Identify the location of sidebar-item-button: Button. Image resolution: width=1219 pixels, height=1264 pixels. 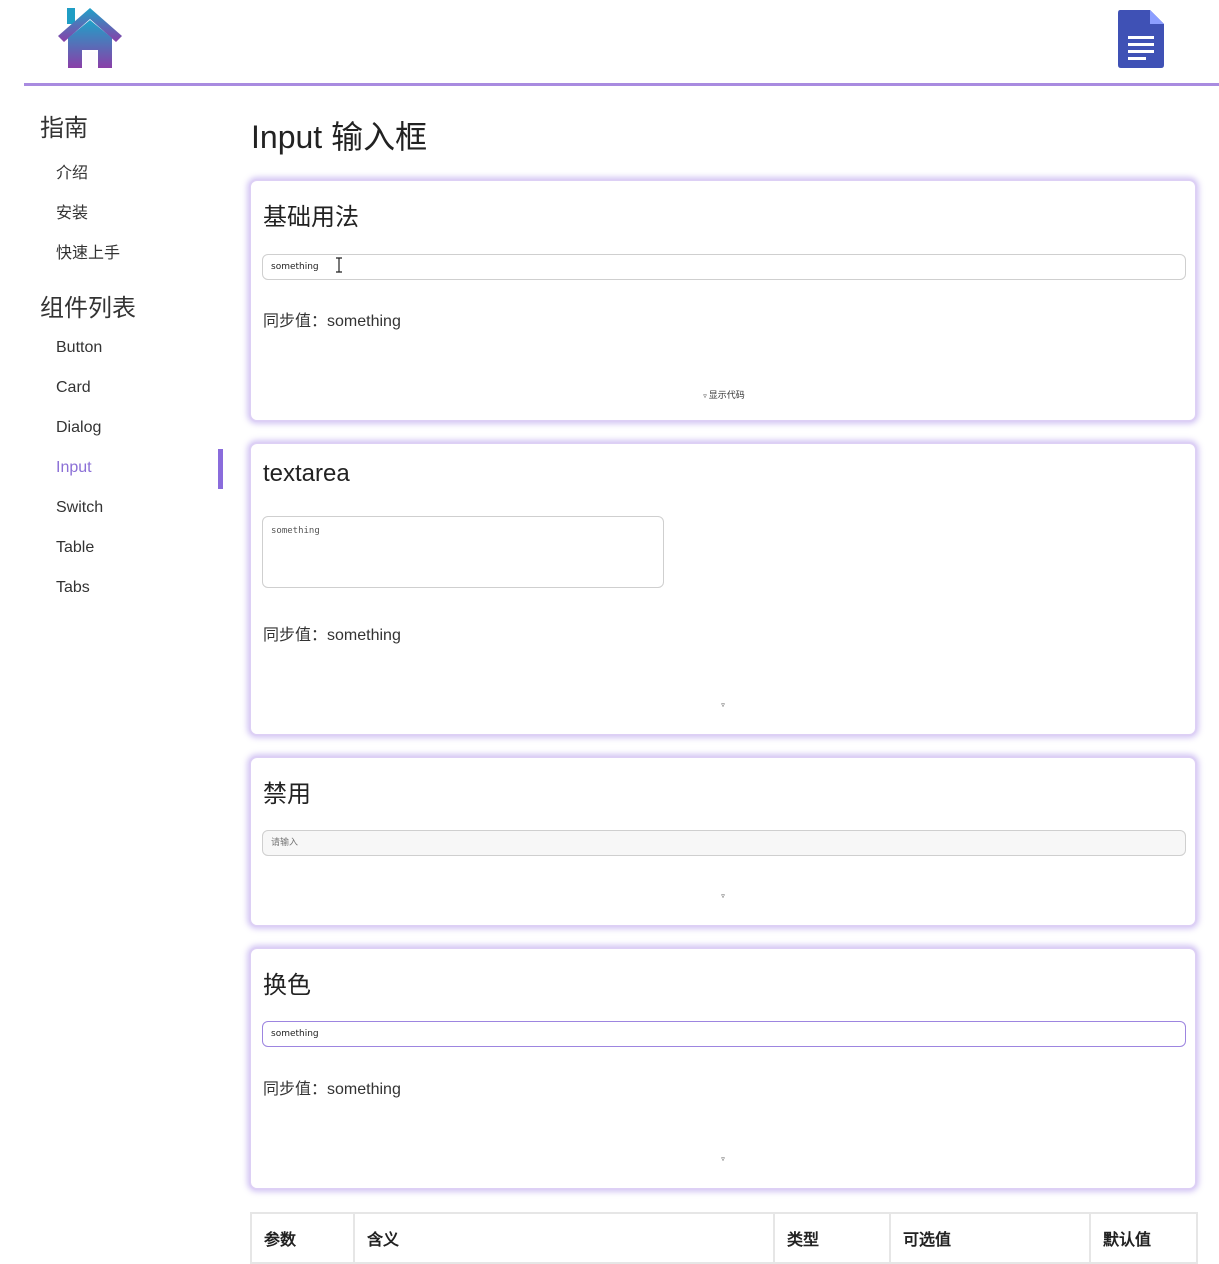
(79, 348).